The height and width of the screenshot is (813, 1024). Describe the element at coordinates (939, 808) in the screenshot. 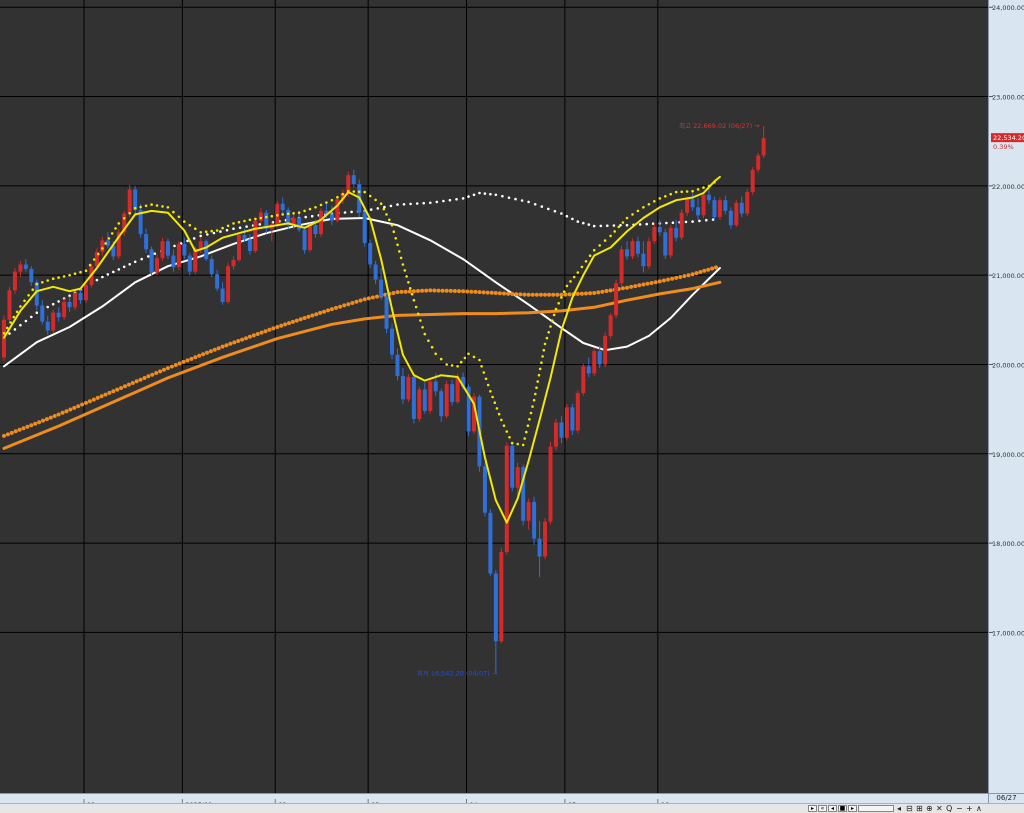

I see `close-icon: ✕` at that location.